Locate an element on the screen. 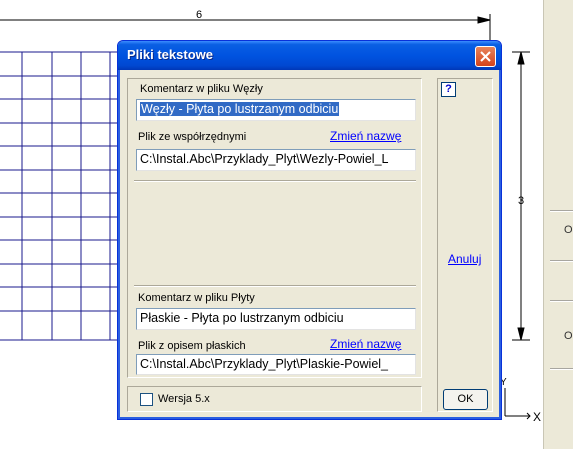 The width and height of the screenshot is (573, 449). divider-bottom is located at coordinates (275, 286).